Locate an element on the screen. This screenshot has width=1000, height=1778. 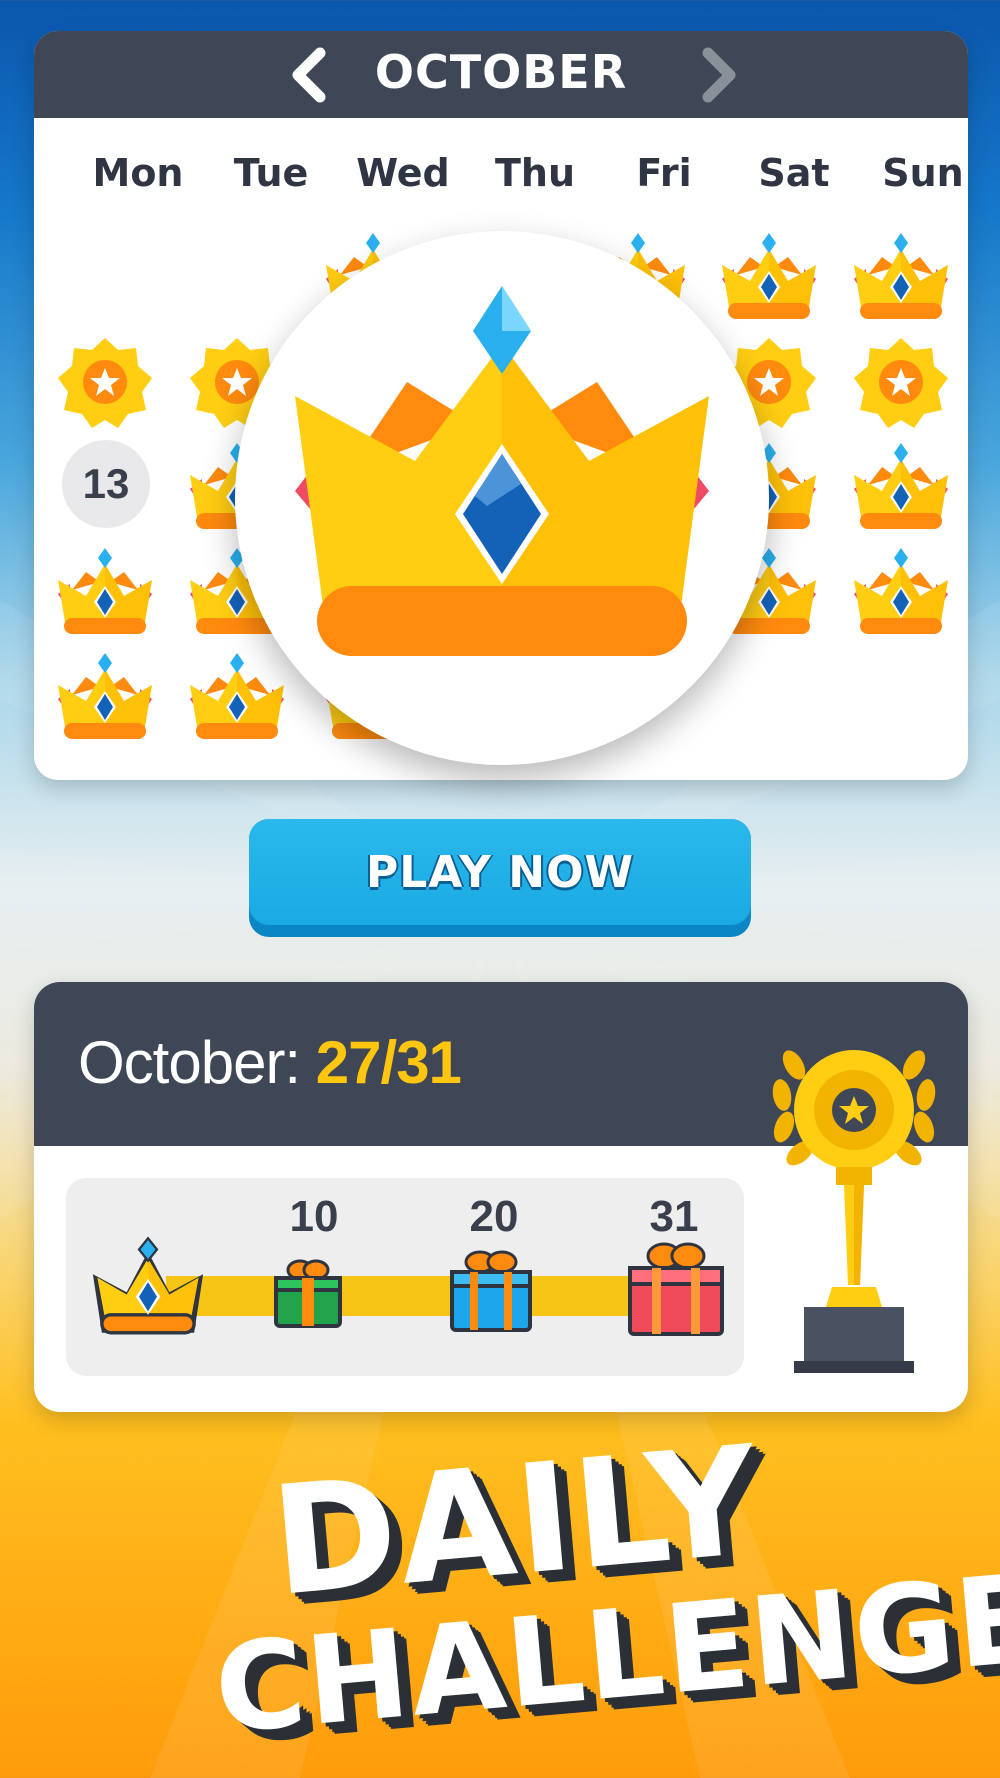
milestone-label: 10 is located at coordinates (314, 1216).